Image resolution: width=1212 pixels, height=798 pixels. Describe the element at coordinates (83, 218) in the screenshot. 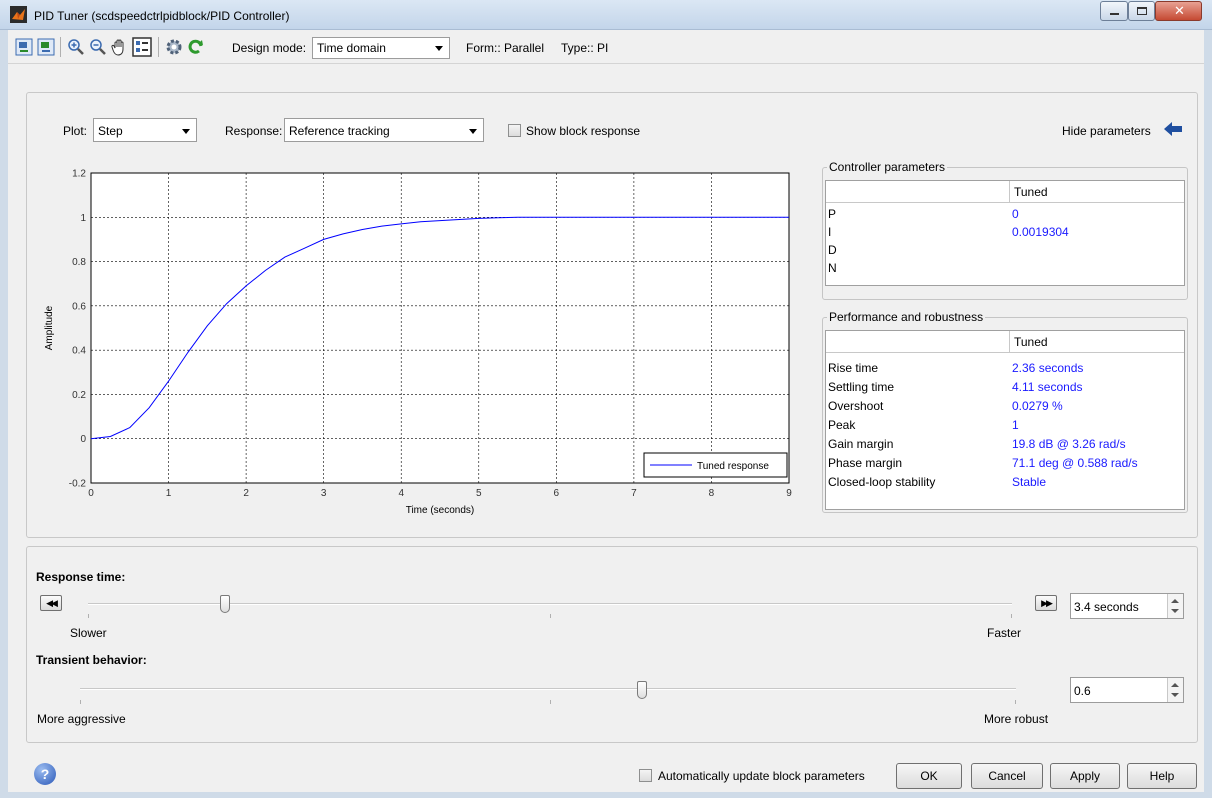

I see `y-tick-label: 1` at that location.